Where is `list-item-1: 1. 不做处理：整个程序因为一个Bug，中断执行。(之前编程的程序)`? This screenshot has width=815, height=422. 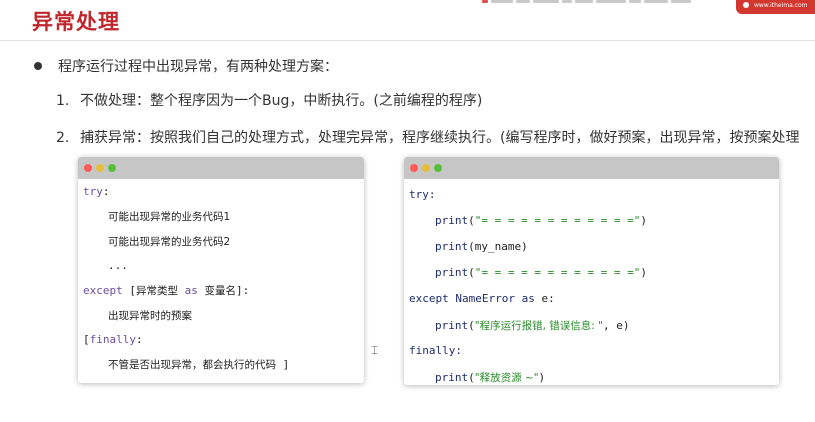
list-item-1: 1. 不做处理：整个程序因为一个Bug，中断执行。(之前编程的程序) is located at coordinates (269, 100).